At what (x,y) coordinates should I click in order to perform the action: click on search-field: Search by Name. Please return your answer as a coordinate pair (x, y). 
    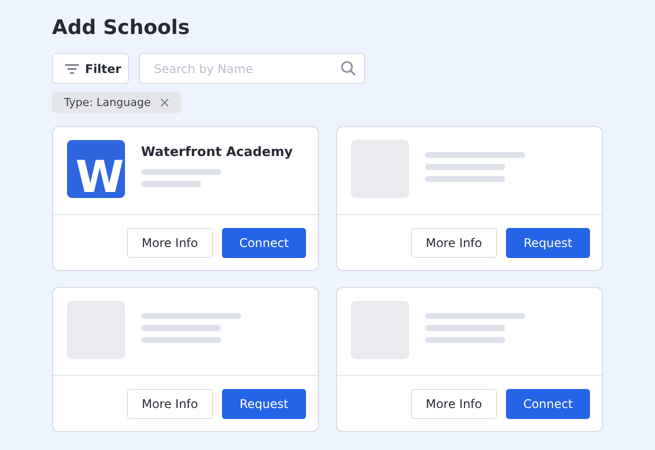
    Looking at the image, I should click on (252, 68).